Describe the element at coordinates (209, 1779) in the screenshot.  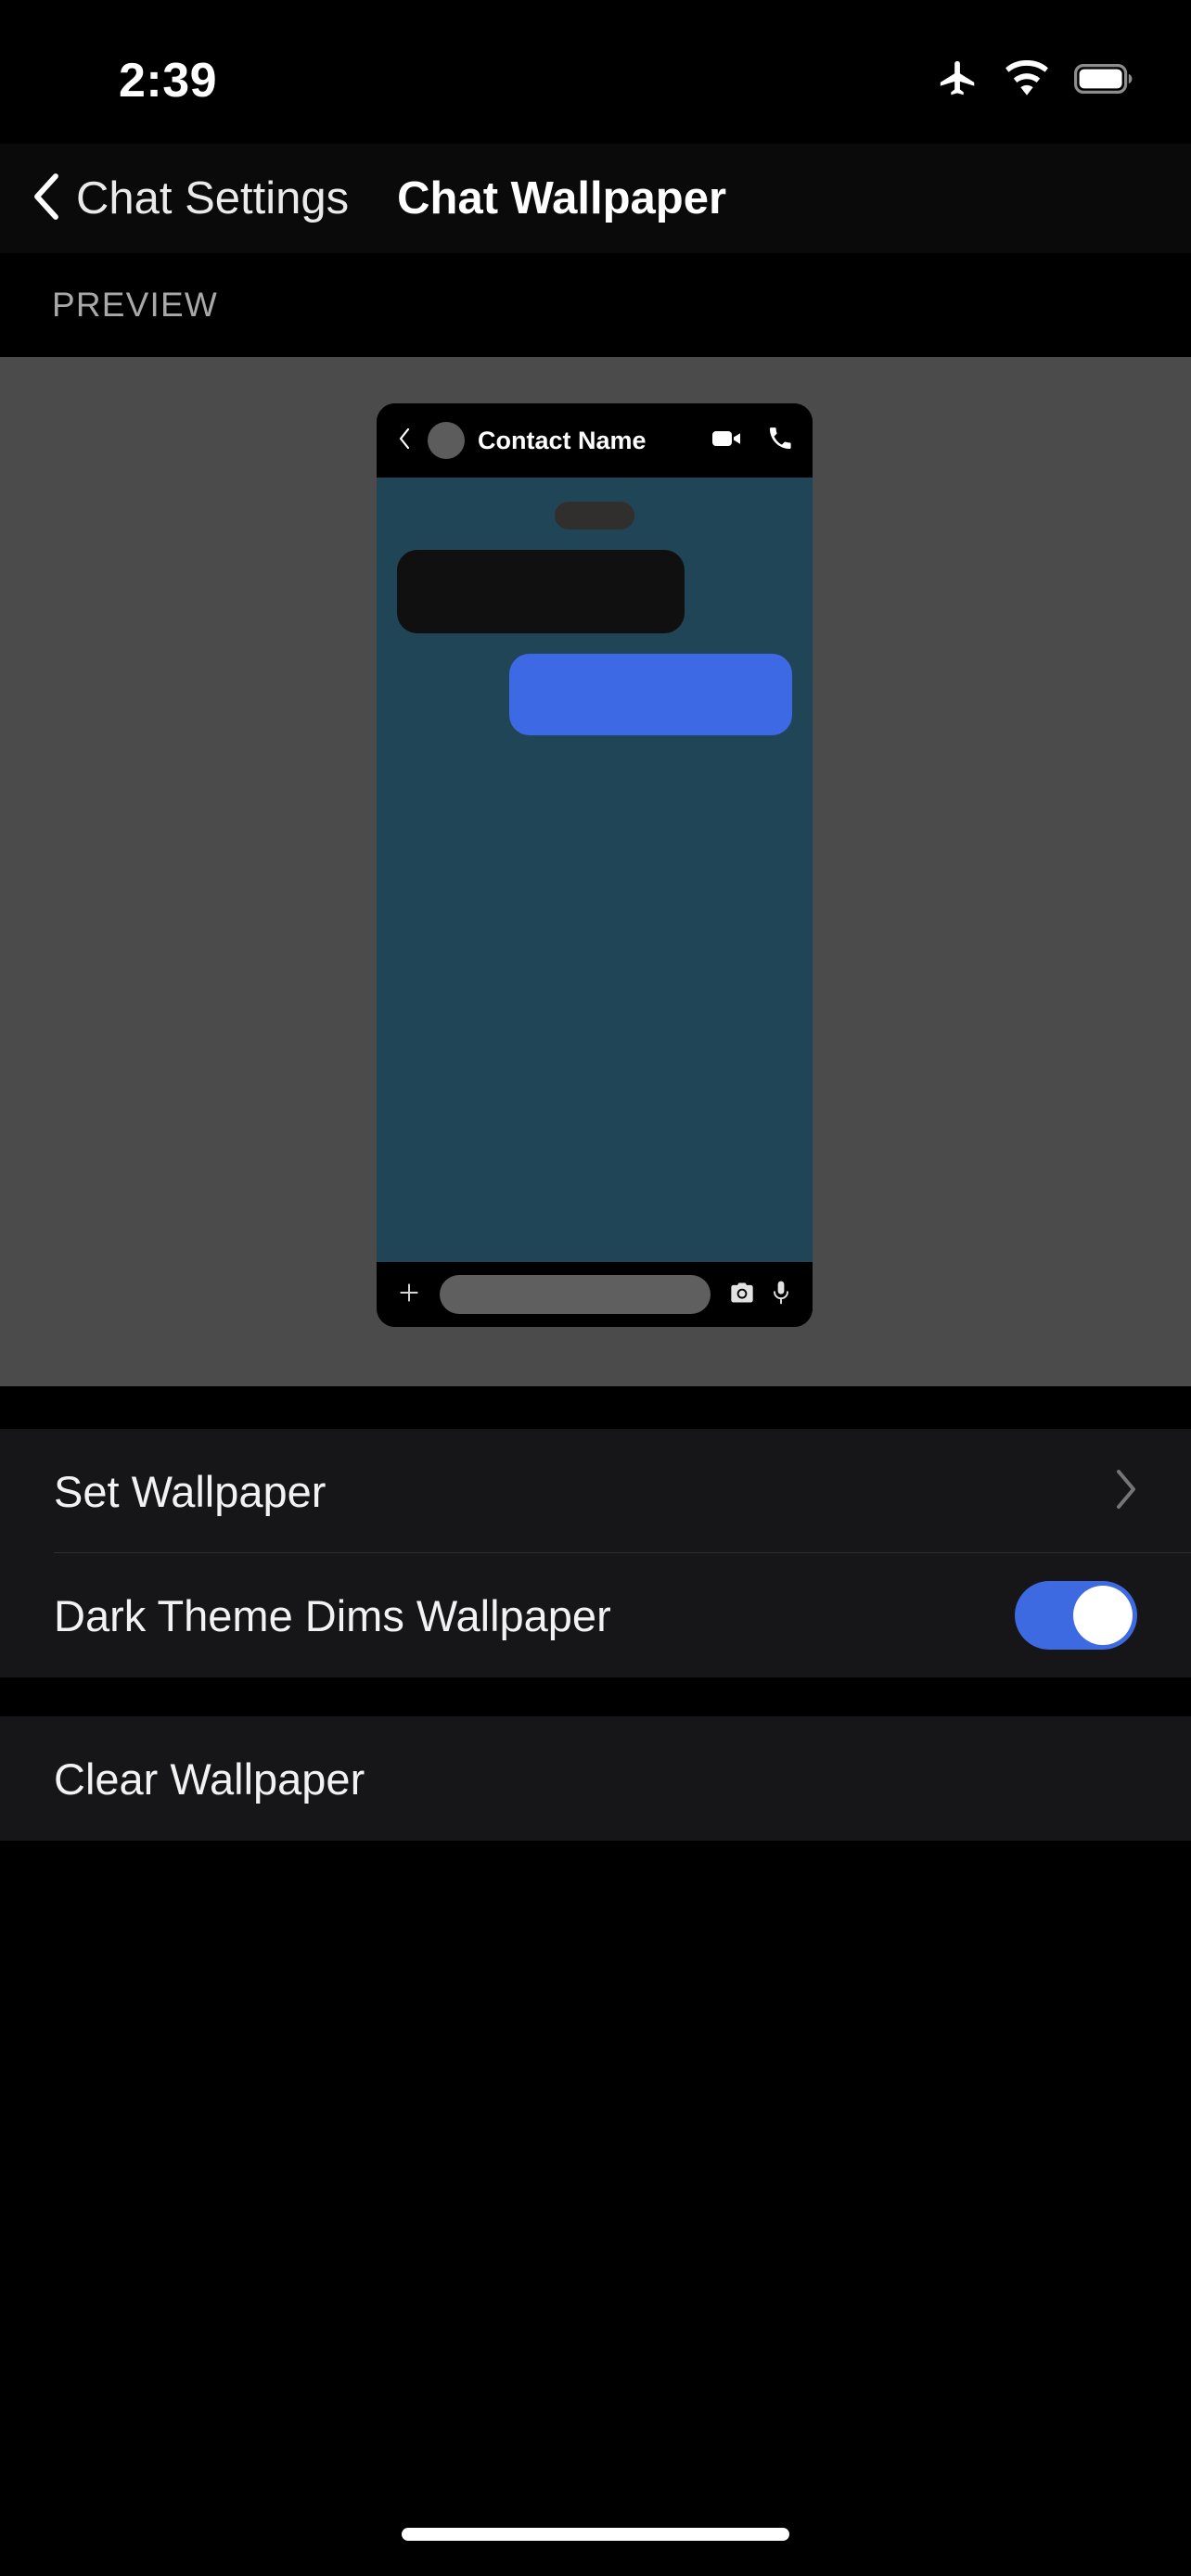
I see `row-label: Clear Wallpaper` at that location.